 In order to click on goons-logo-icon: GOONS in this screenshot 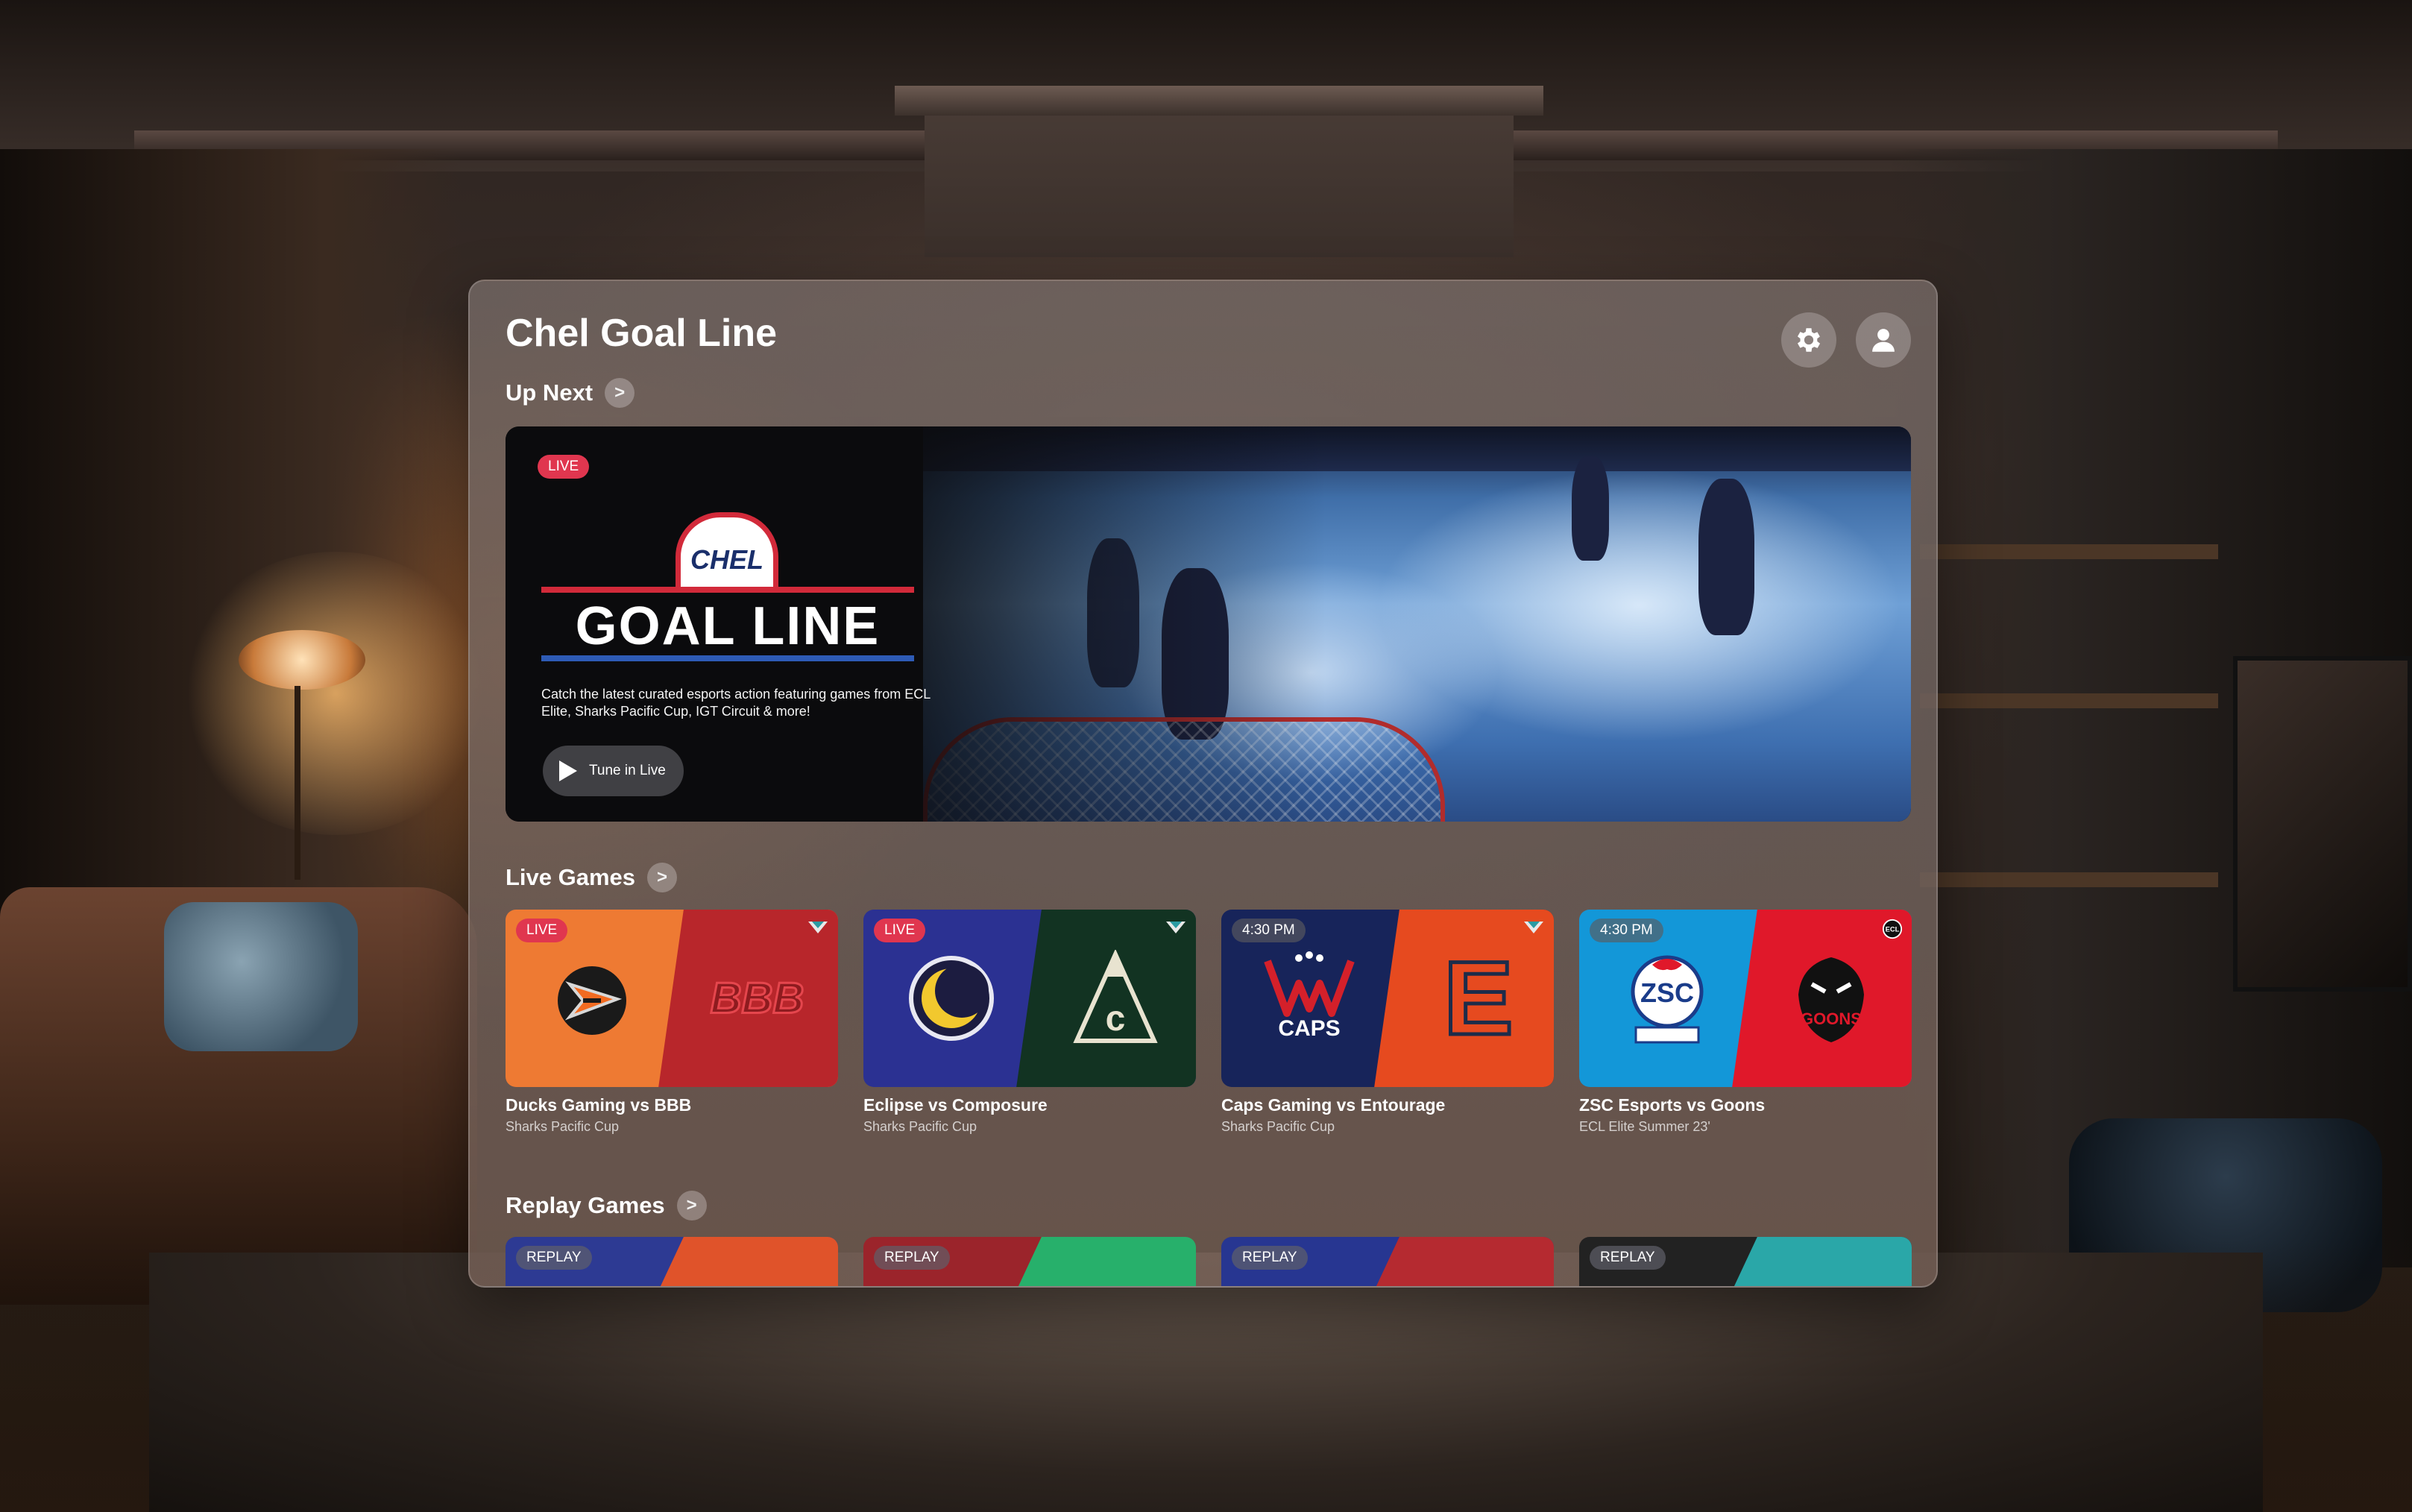, I will do `click(1831, 999)`.